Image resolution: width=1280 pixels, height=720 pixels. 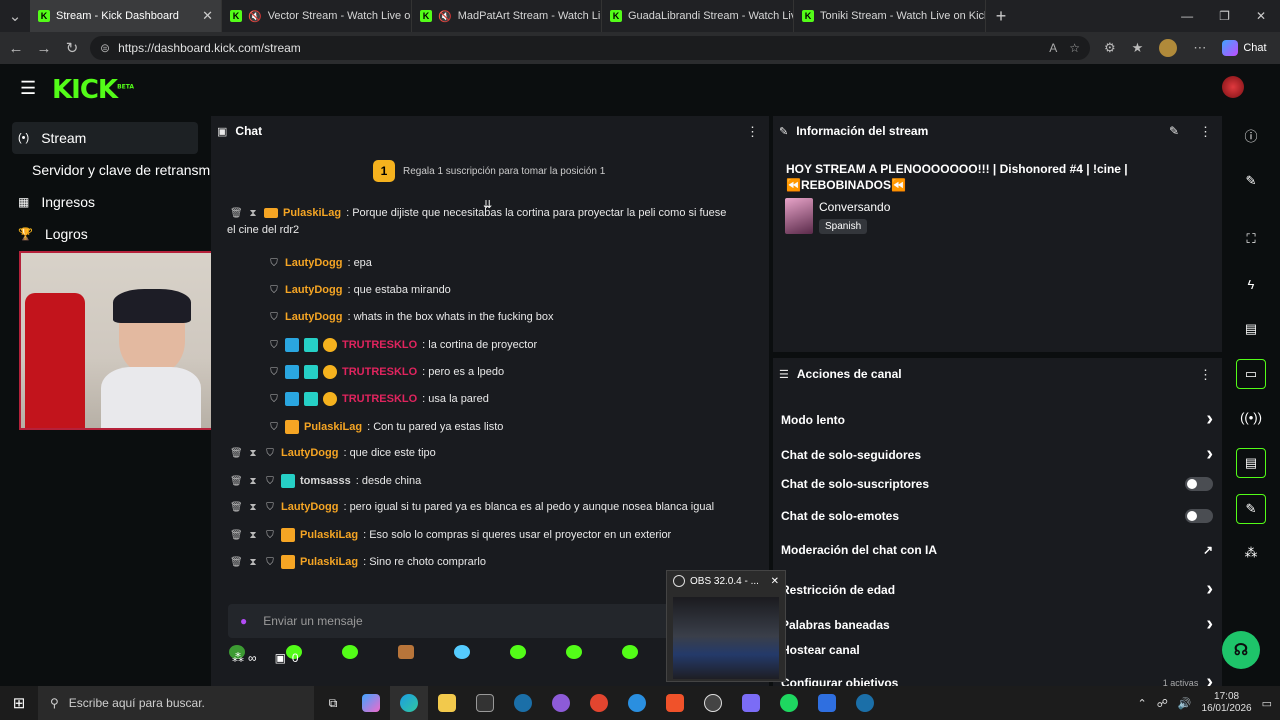 What do you see at coordinates (72, 48) in the screenshot?
I see `reload-icon: ↻` at bounding box center [72, 48].